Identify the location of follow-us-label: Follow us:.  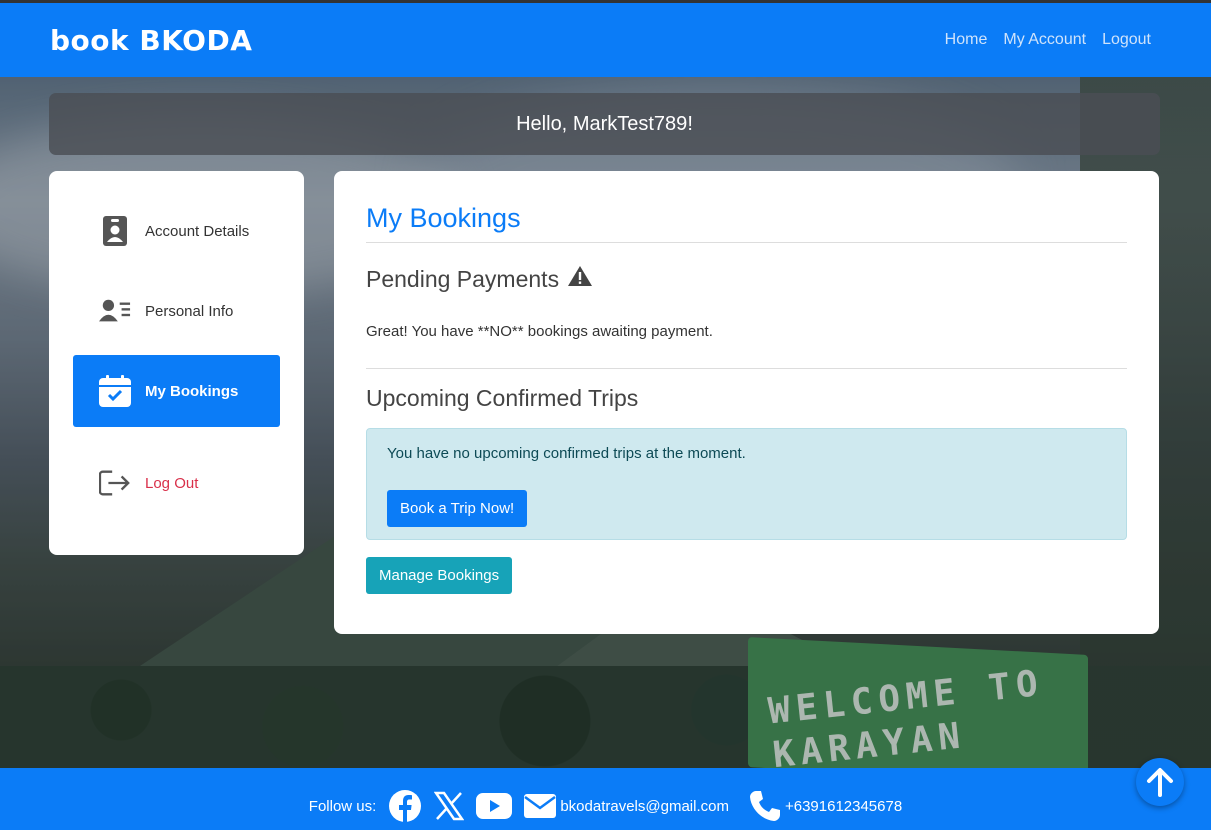
(342, 806).